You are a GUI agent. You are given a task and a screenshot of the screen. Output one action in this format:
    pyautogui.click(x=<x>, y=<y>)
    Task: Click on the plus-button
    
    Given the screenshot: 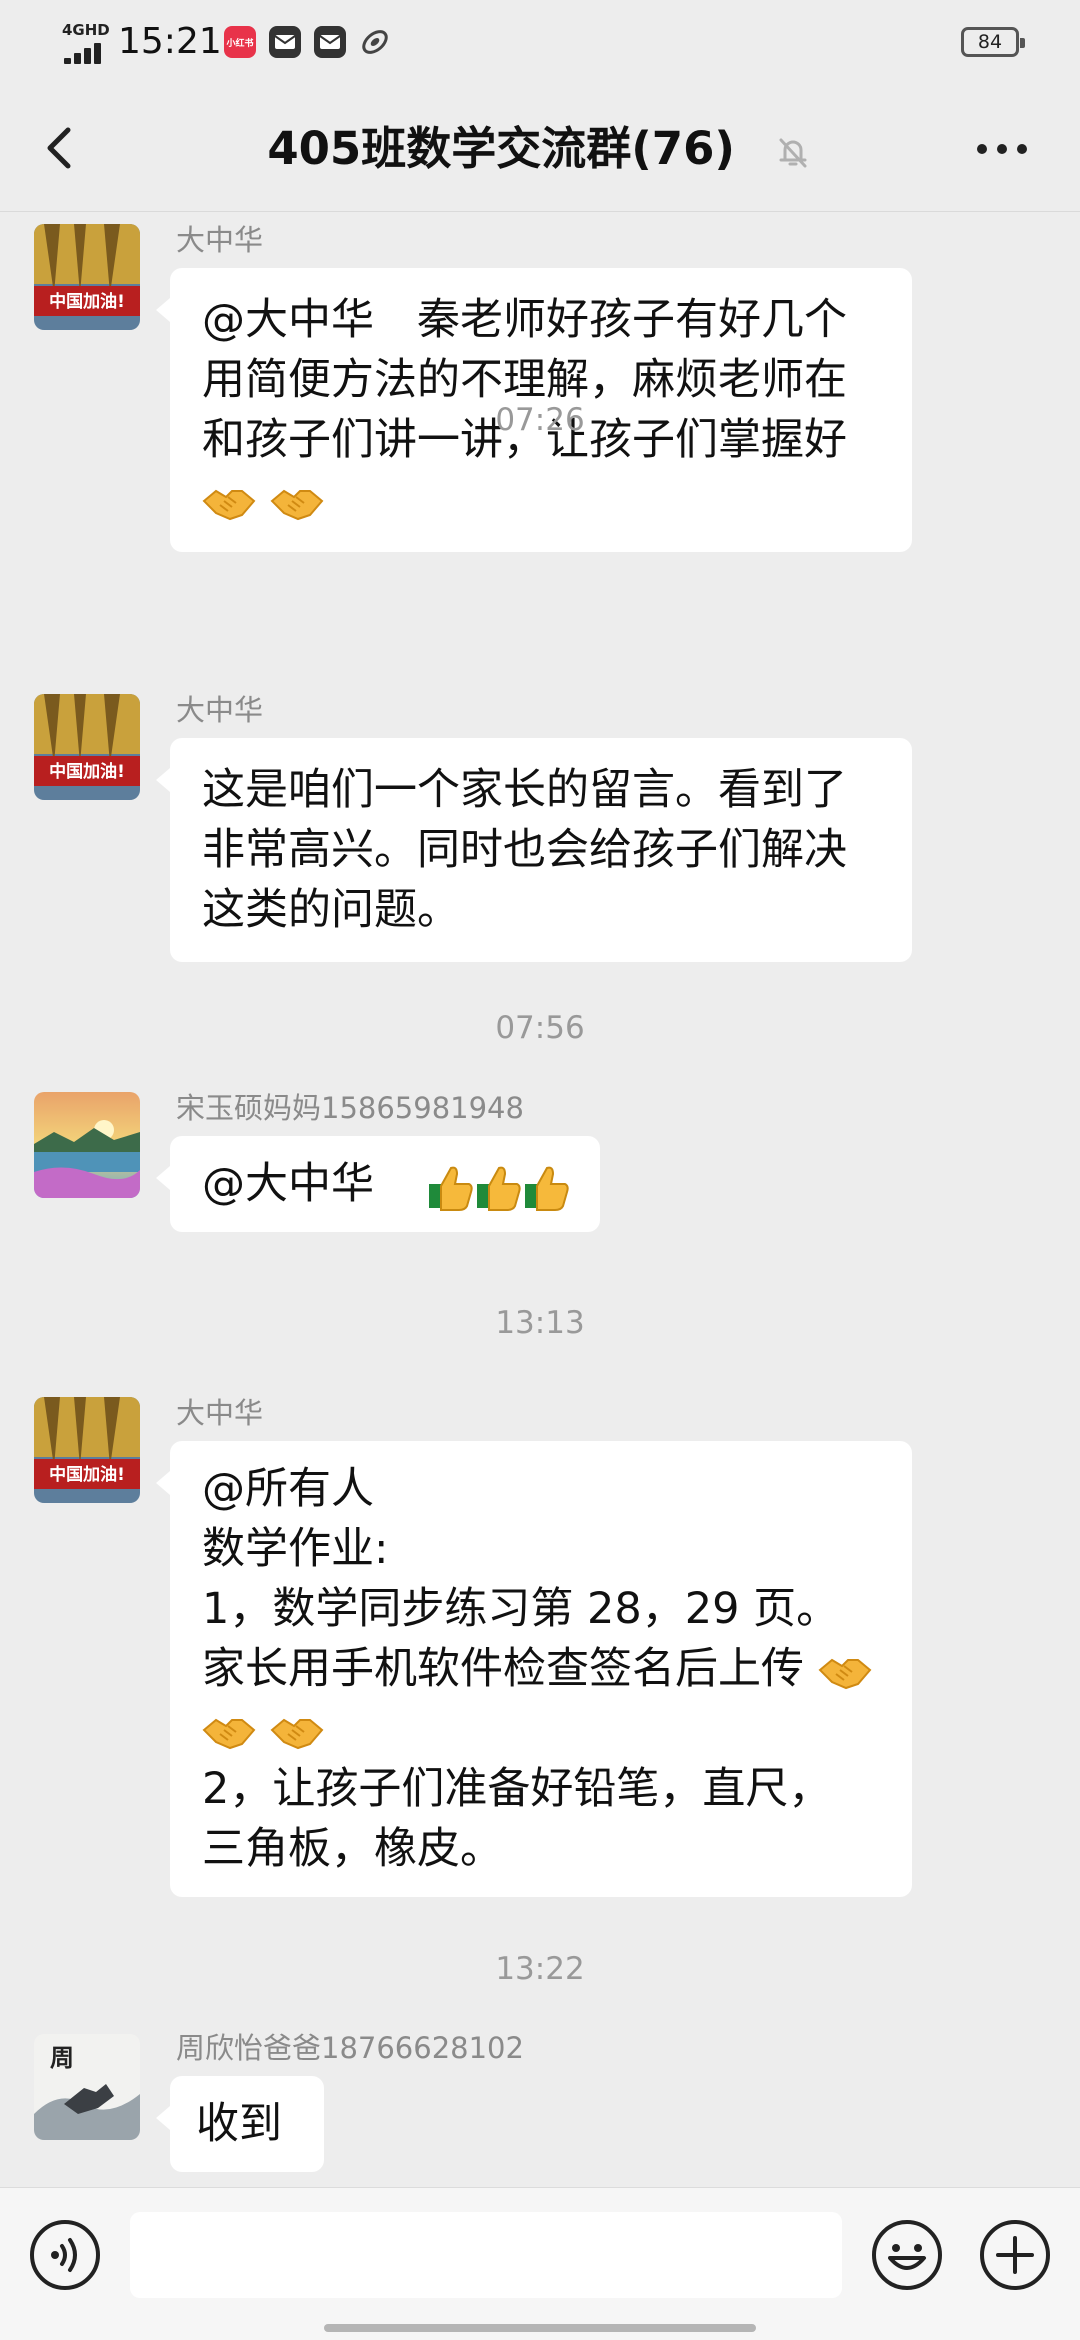 What is the action you would take?
    pyautogui.click(x=1015, y=2255)
    